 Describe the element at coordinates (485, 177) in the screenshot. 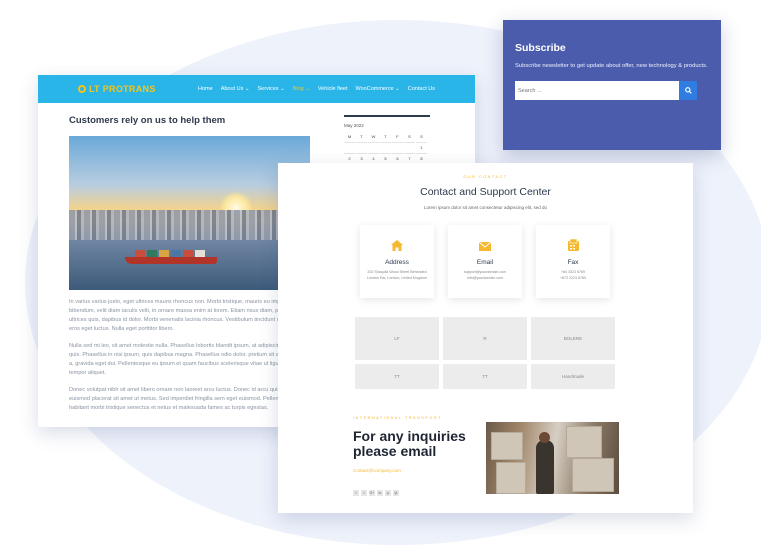

I see `contact-eyebrow: OUR CONTACT` at that location.